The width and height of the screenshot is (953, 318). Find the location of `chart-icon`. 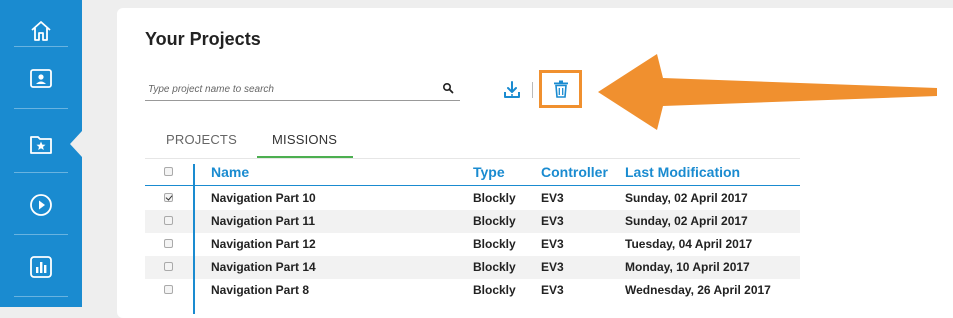

chart-icon is located at coordinates (41, 267).